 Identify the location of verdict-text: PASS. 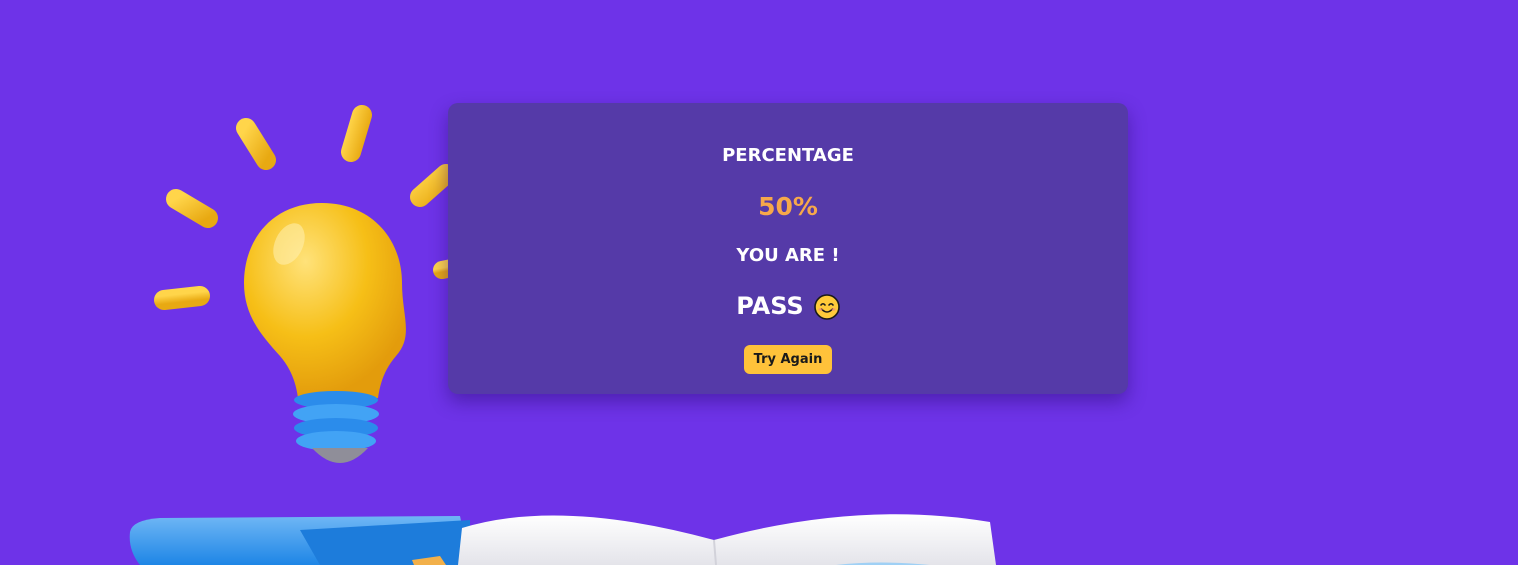
(770, 306).